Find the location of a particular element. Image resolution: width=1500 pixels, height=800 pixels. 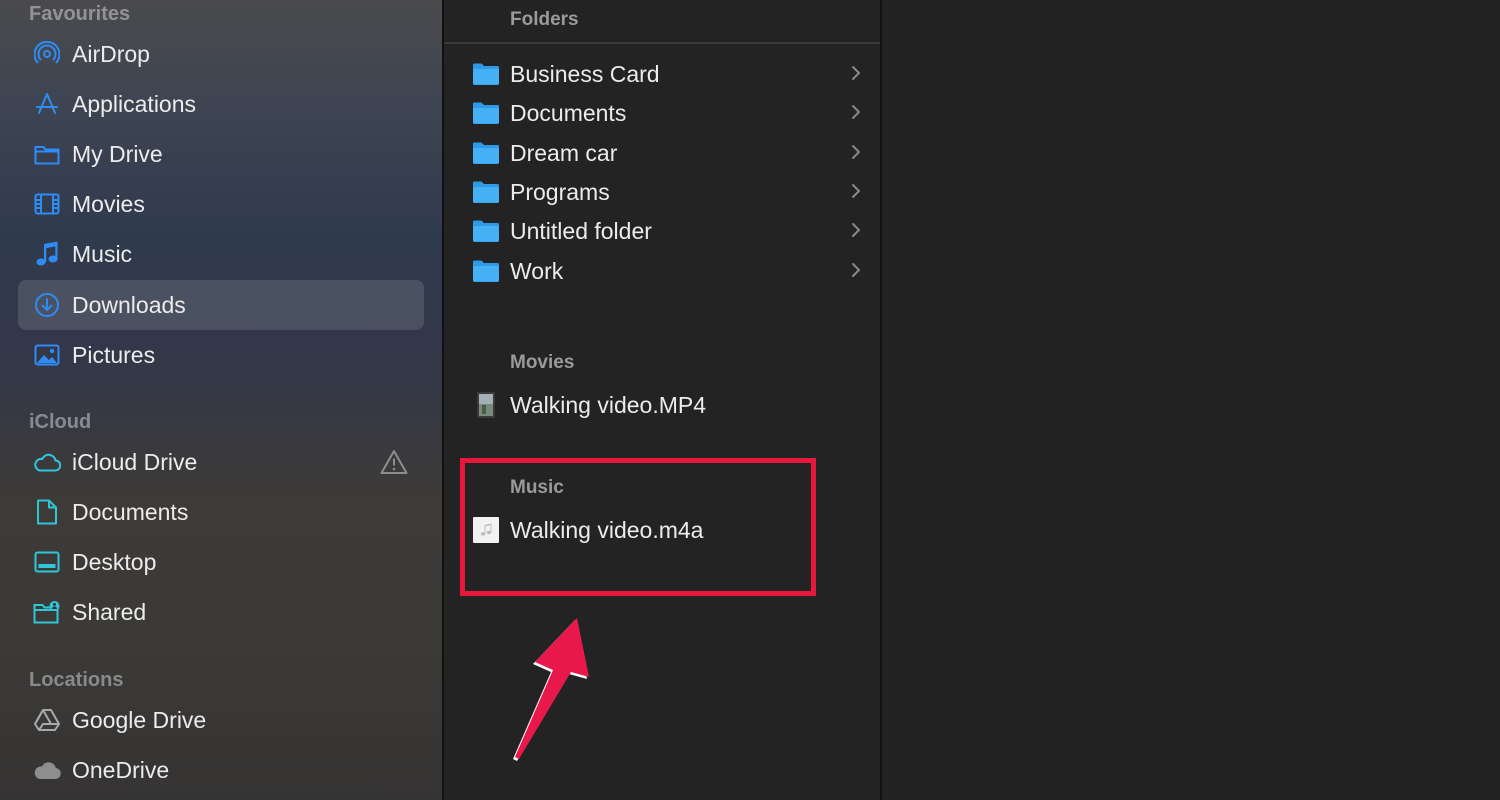

warning-icon is located at coordinates (394, 462).